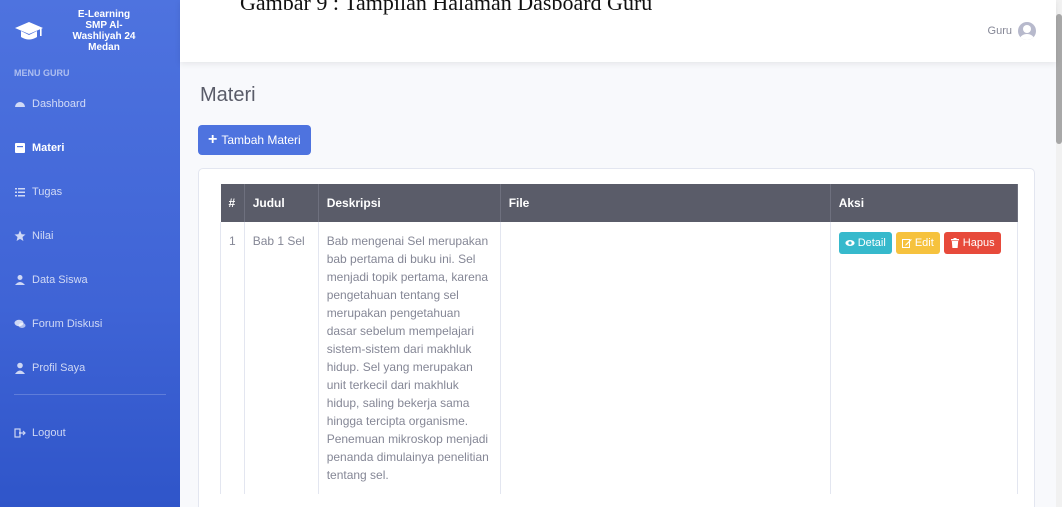 The width and height of the screenshot is (1062, 507). What do you see at coordinates (20, 235) in the screenshot?
I see `star-icon` at bounding box center [20, 235].